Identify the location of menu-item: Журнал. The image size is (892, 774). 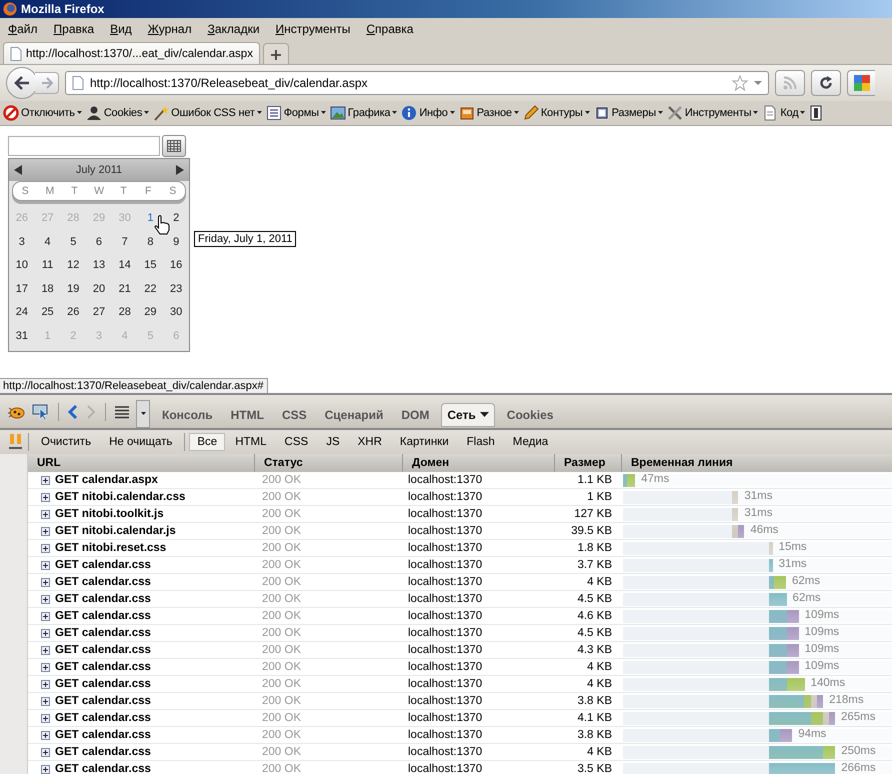
(170, 29).